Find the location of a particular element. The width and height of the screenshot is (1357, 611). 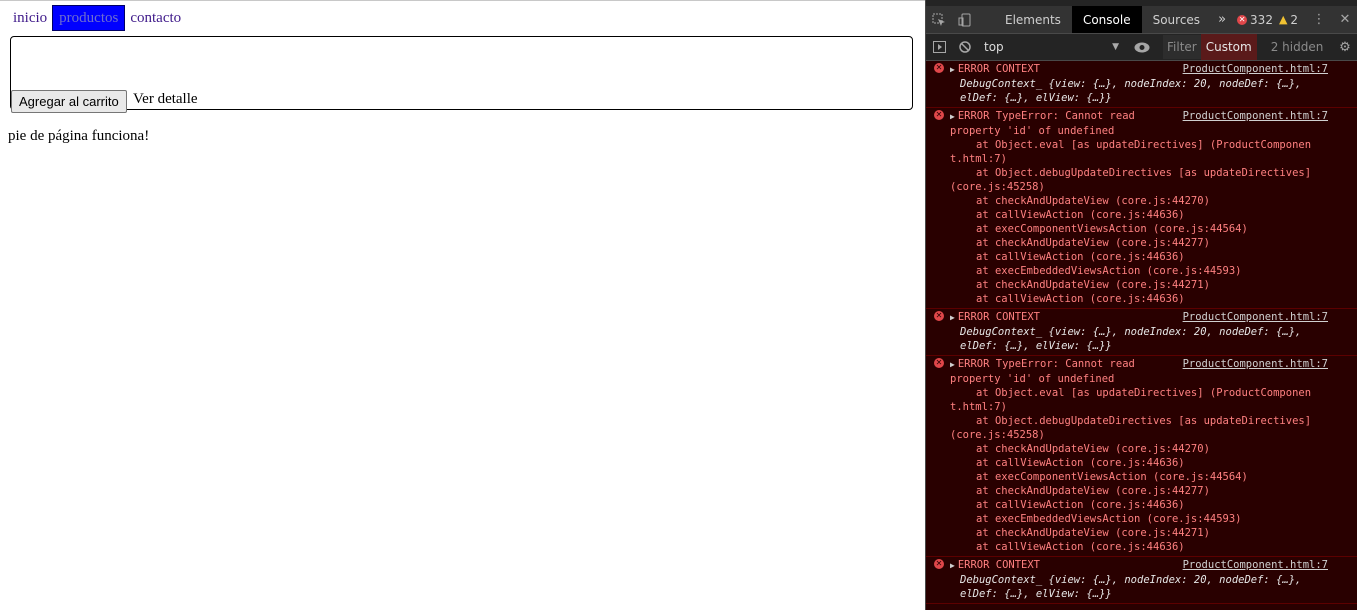

context-selector: top ▼ is located at coordinates (1050, 47).